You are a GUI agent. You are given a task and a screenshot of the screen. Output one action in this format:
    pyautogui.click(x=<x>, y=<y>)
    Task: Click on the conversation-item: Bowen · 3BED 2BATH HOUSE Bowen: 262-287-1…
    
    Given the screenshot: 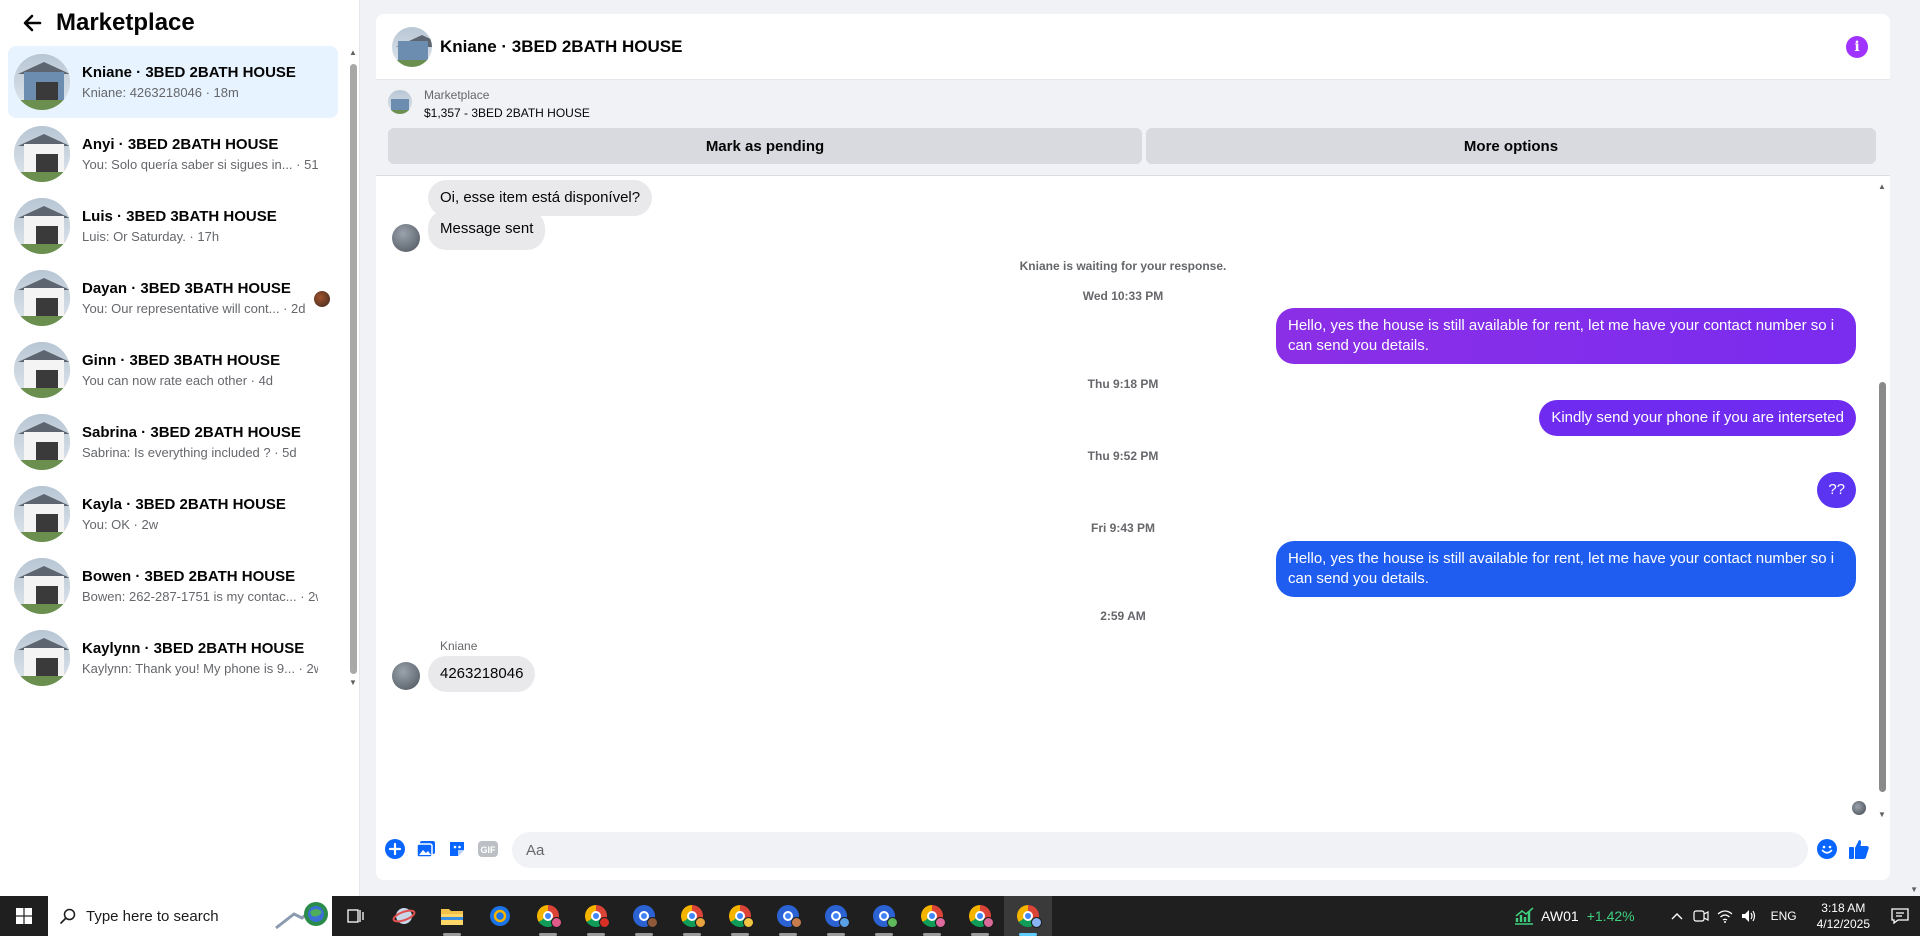 What is the action you would take?
    pyautogui.click(x=173, y=586)
    